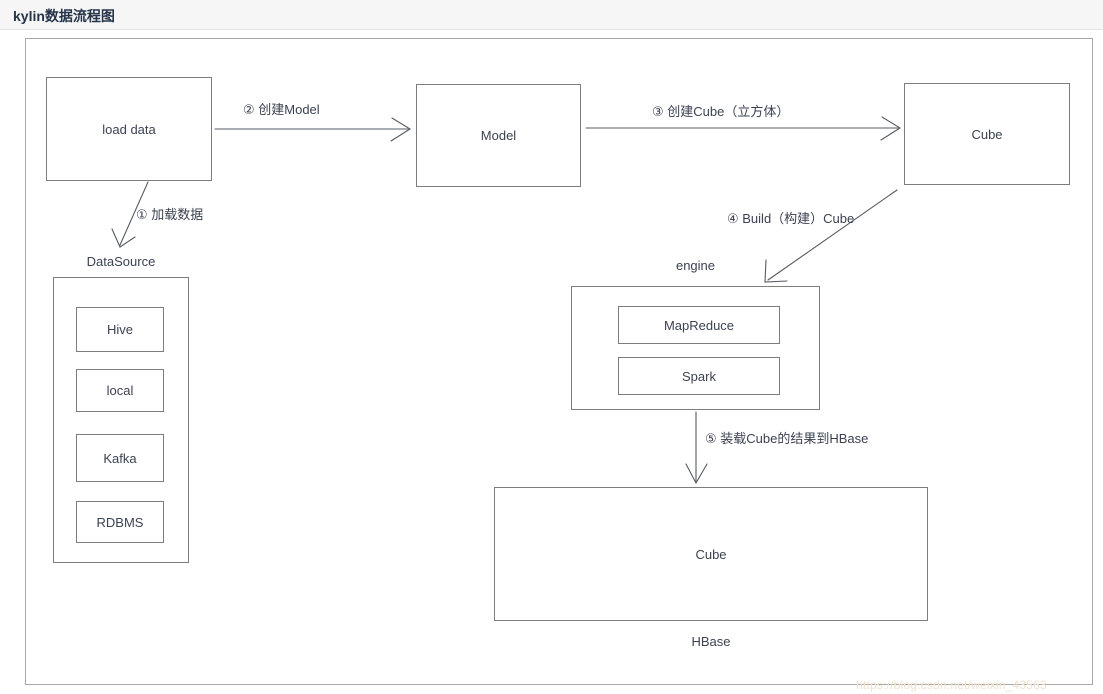 The width and height of the screenshot is (1103, 694). What do you see at coordinates (951, 685) in the screenshot?
I see `watermark: https://blog.csdn.net/weixin_43563` at bounding box center [951, 685].